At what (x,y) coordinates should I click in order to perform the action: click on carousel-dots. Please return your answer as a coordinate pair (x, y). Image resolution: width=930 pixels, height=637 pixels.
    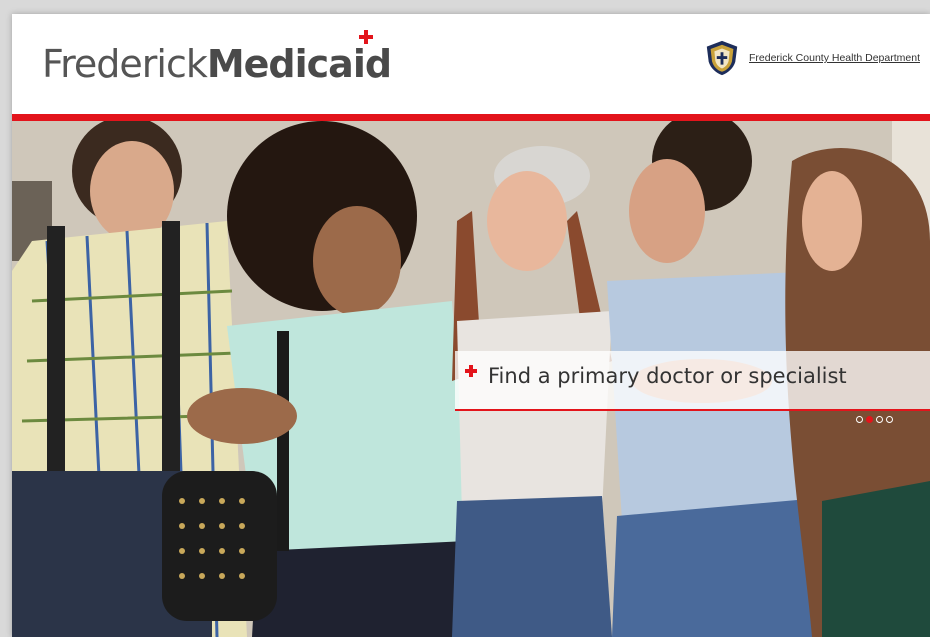
    Looking at the image, I should click on (874, 419).